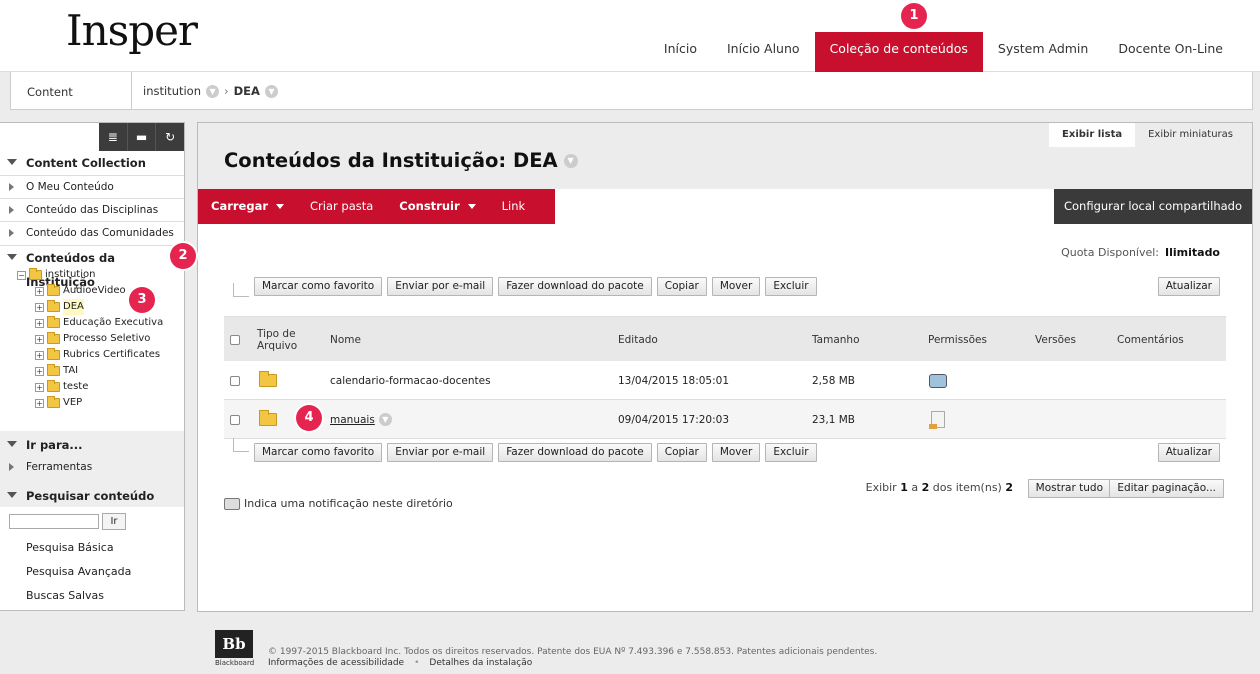 Image resolution: width=1260 pixels, height=674 pixels. Describe the element at coordinates (1170, 52) in the screenshot. I see `tab-docente-online: Docente On-Line` at that location.